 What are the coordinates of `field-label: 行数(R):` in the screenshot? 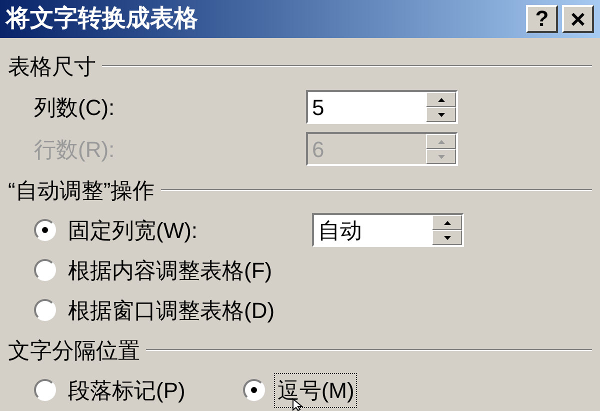 It's located at (75, 150).